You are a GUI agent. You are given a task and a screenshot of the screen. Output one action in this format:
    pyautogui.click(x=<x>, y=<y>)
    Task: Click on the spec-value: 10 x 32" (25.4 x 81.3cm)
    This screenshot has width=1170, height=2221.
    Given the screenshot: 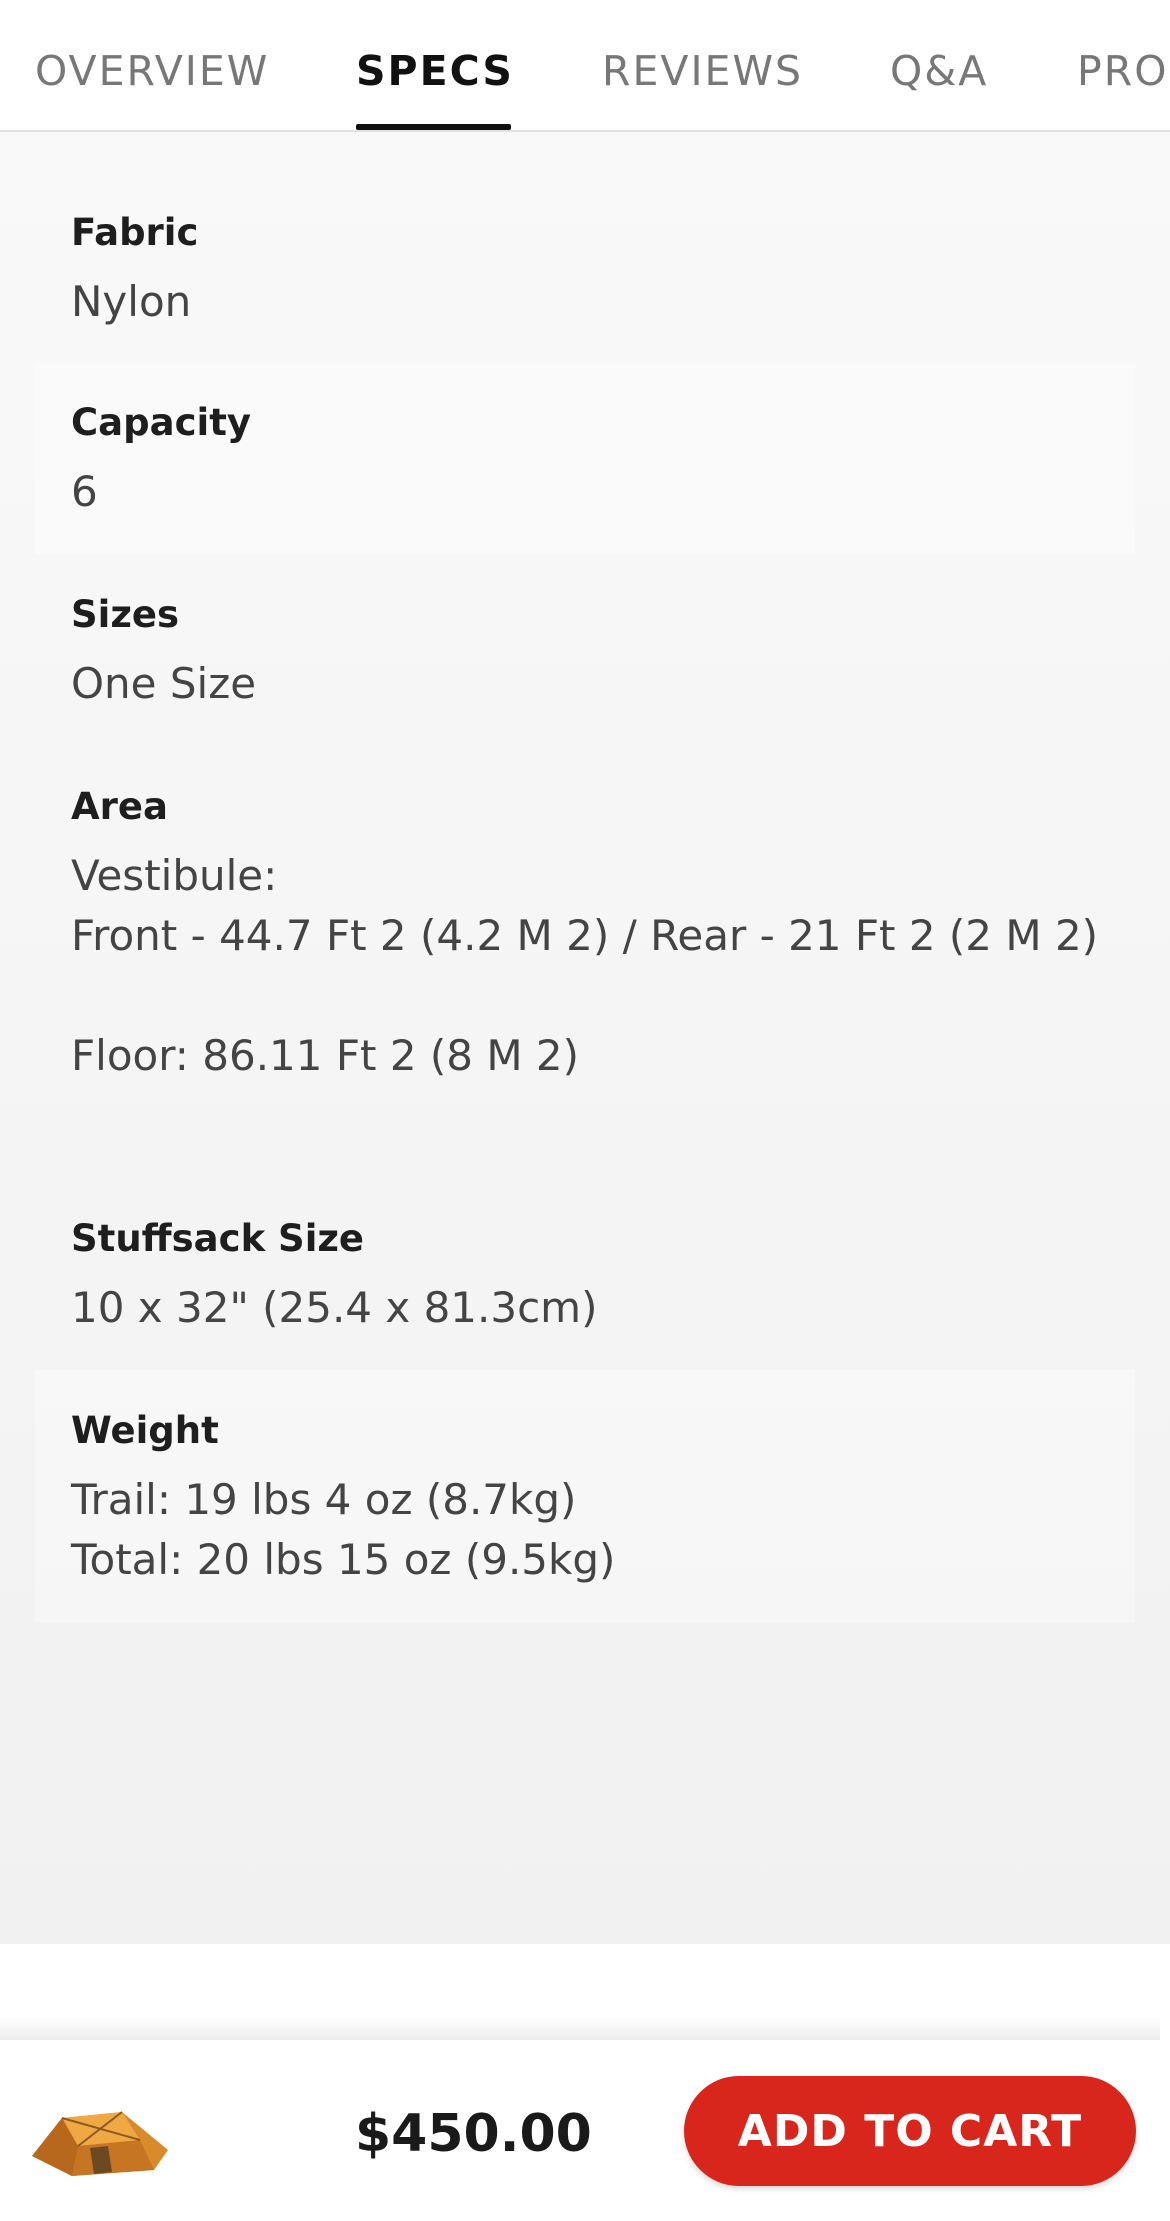 What is the action you would take?
    pyautogui.click(x=334, y=1307)
    